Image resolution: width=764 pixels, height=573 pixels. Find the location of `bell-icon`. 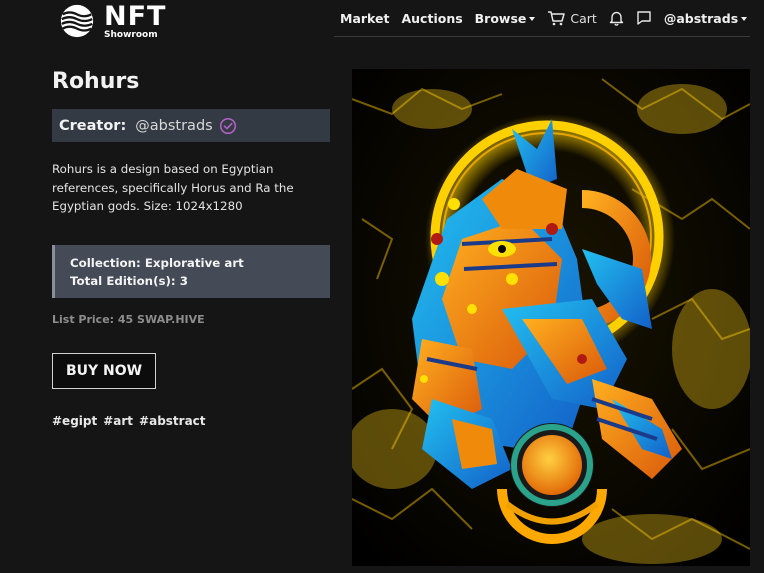

bell-icon is located at coordinates (616, 18).